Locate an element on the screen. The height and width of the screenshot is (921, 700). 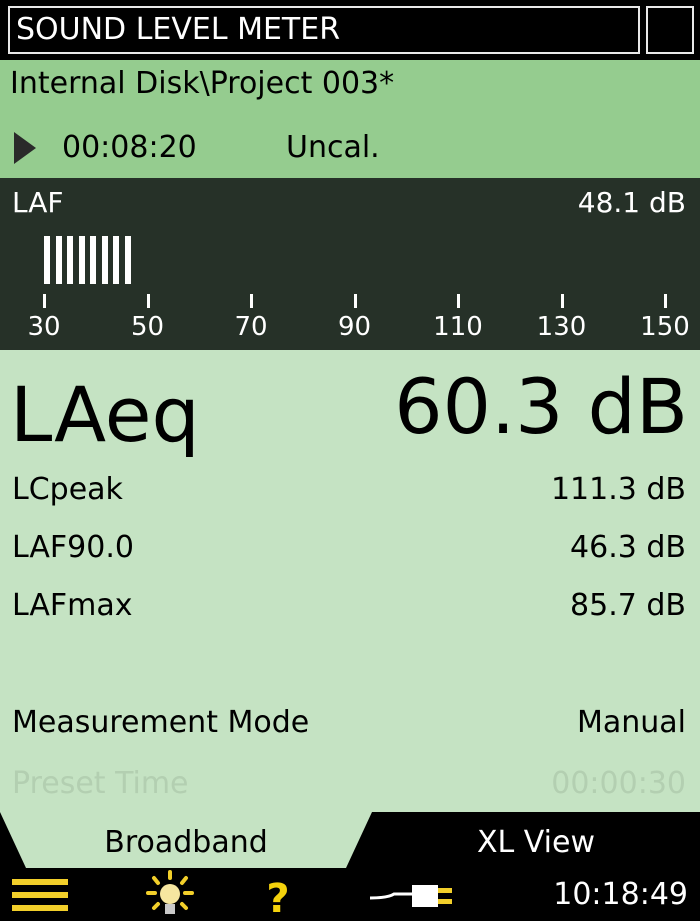
title-bar: SOUND LEVEL METER is located at coordinates (350, 30).